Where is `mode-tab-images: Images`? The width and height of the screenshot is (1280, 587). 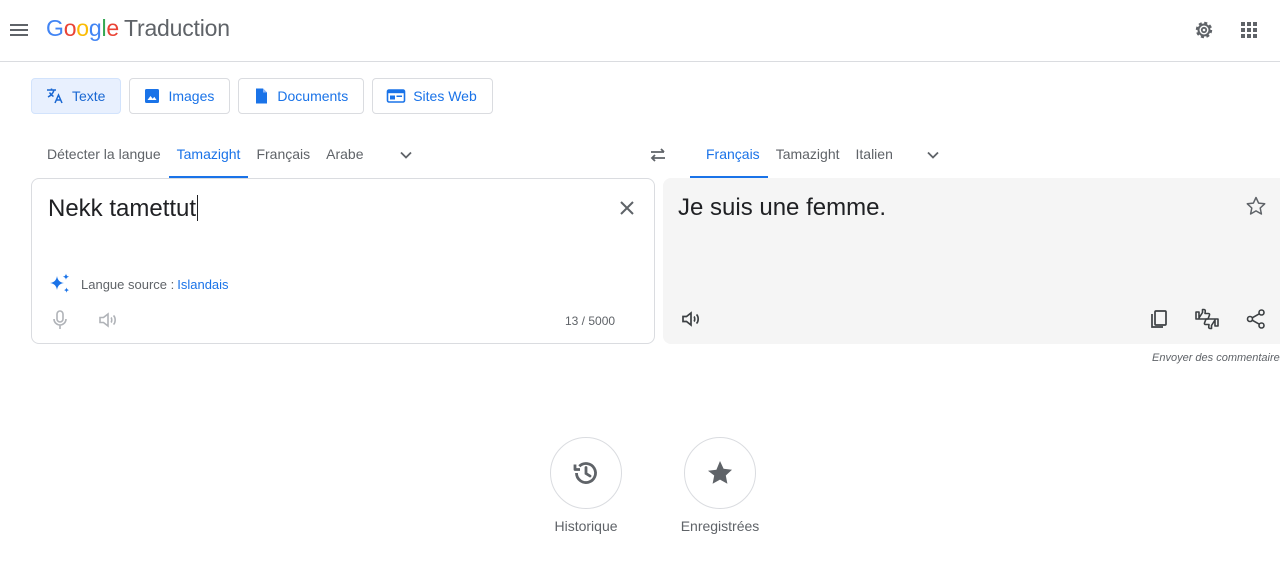 mode-tab-images: Images is located at coordinates (180, 96).